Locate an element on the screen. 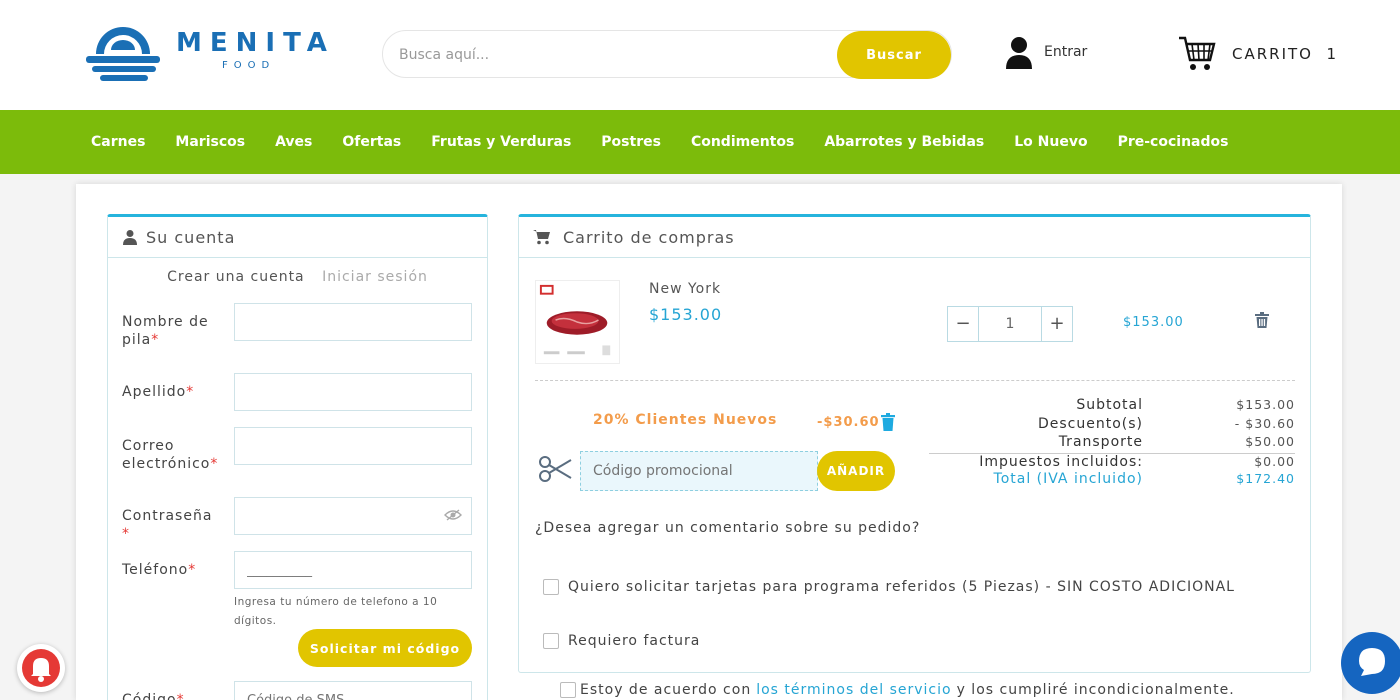 The height and width of the screenshot is (700, 1400). chat-widget-button is located at coordinates (1370, 663).